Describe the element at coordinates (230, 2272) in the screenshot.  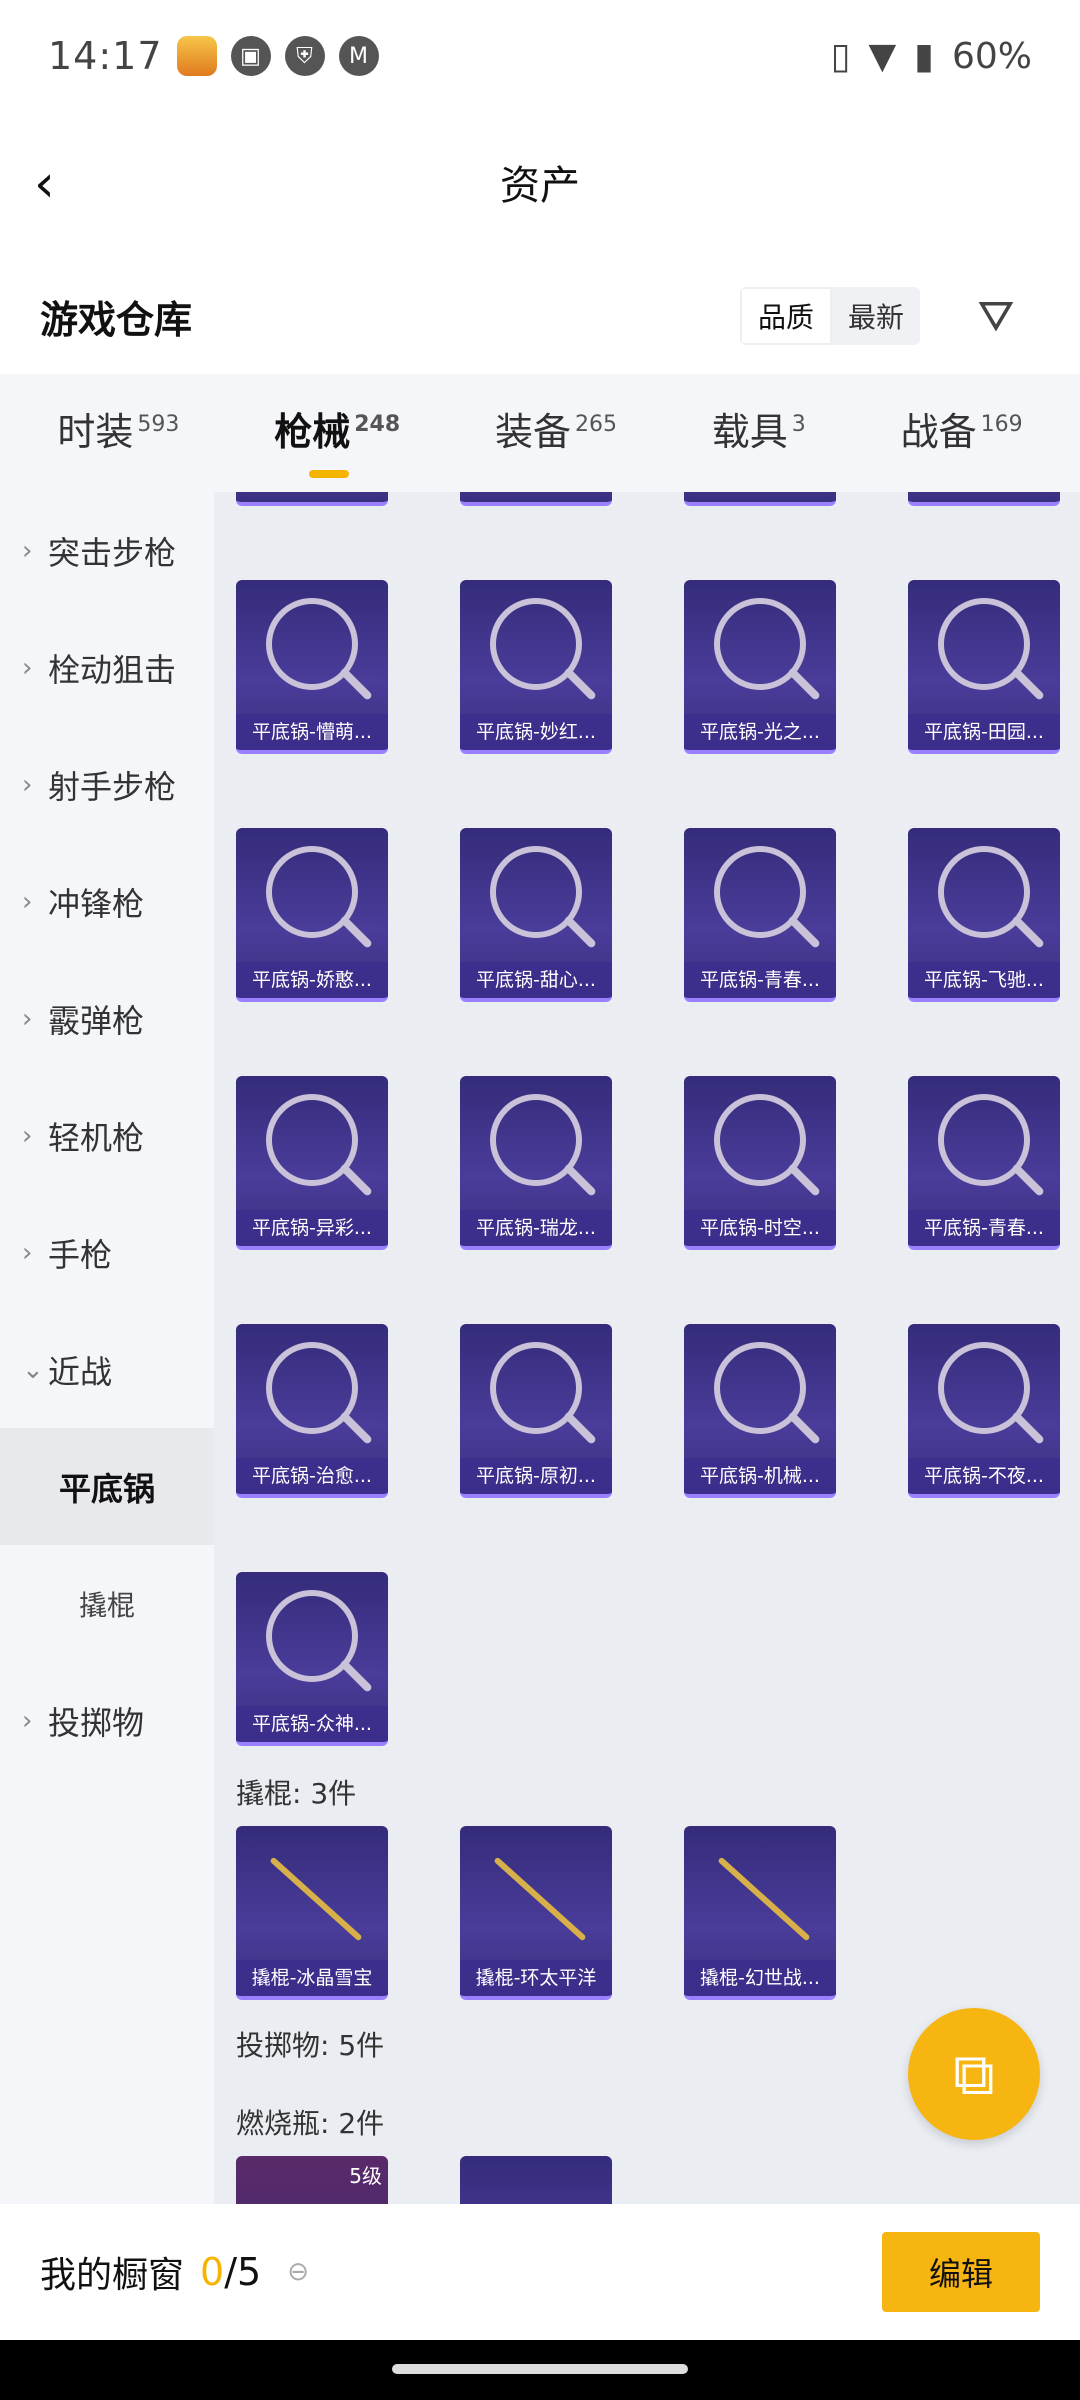
I see `showcase-count: 0/5` at that location.